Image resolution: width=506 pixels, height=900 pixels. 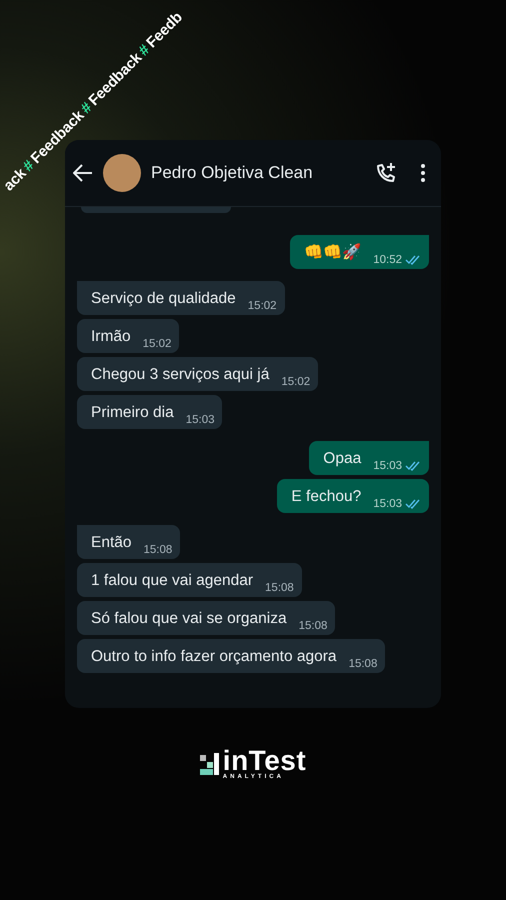 I want to click on message-text: Opaa, so click(x=342, y=459).